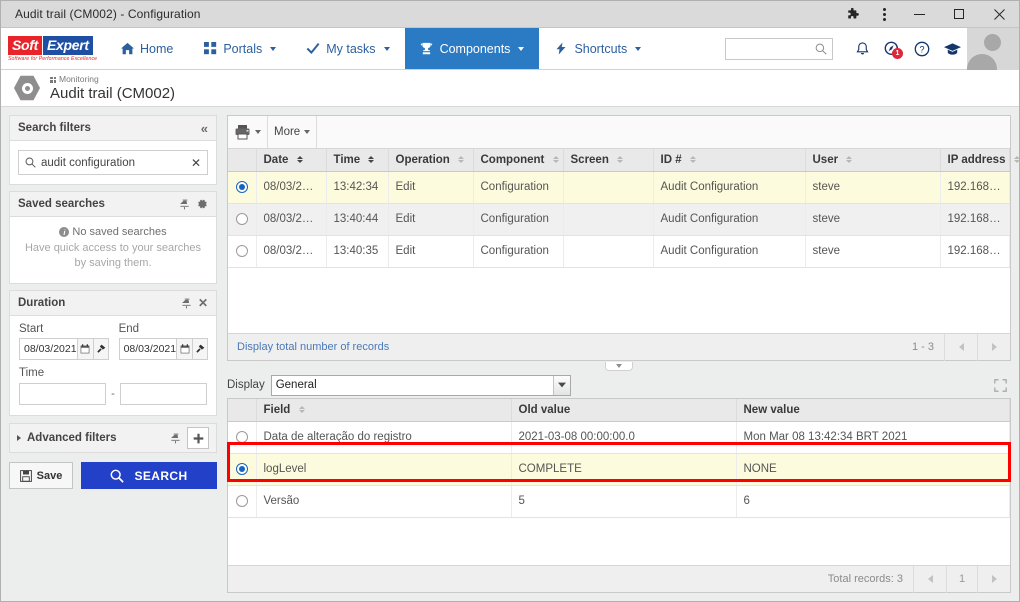 The height and width of the screenshot is (602, 1020). What do you see at coordinates (431, 160) in the screenshot?
I see `column-header-operation: Operation` at bounding box center [431, 160].